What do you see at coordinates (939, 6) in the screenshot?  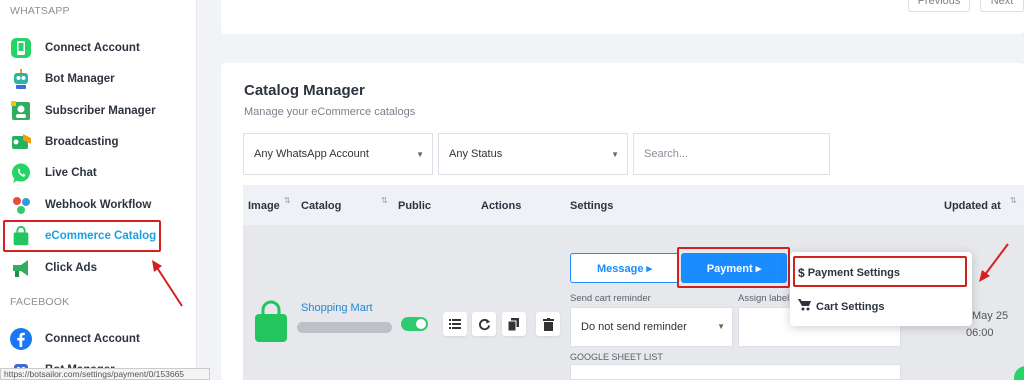 I see `previous-button: Previous` at bounding box center [939, 6].